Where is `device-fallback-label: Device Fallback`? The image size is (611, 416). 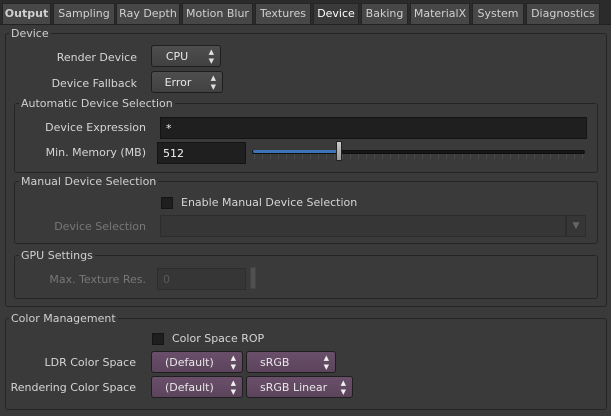 device-fallback-label: Device Fallback is located at coordinates (94, 83).